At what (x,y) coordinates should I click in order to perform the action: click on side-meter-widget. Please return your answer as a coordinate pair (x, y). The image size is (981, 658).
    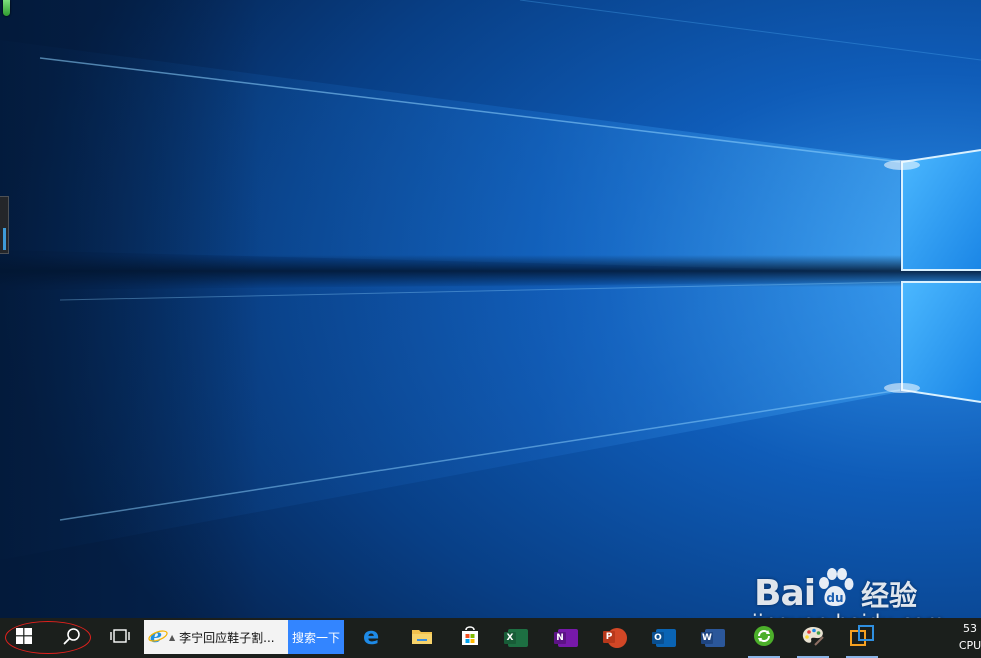
    Looking at the image, I should click on (4, 225).